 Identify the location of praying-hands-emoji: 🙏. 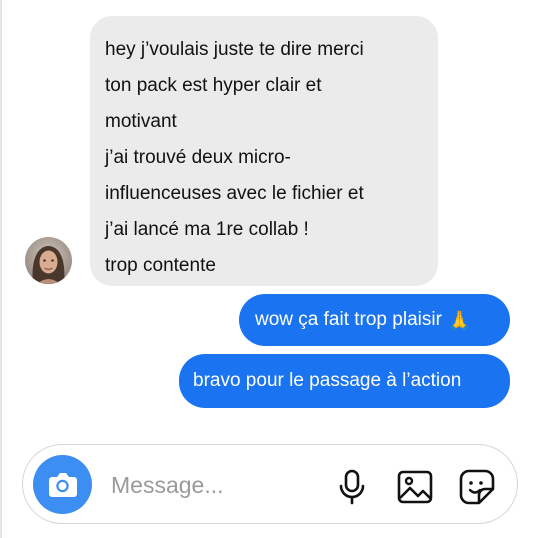
(459, 320).